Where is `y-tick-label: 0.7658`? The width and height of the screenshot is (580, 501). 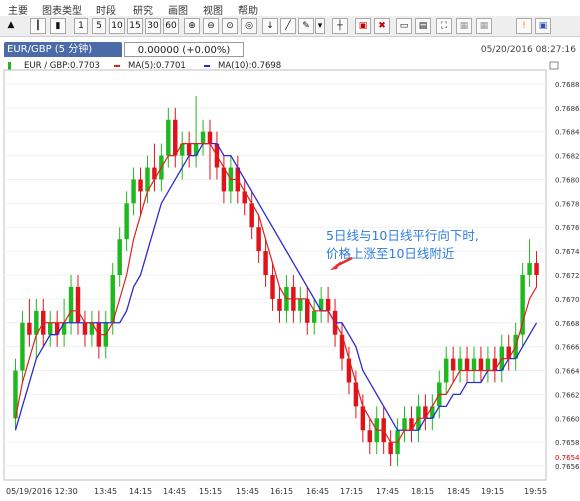
y-tick-label: 0.7658 is located at coordinates (567, 443).